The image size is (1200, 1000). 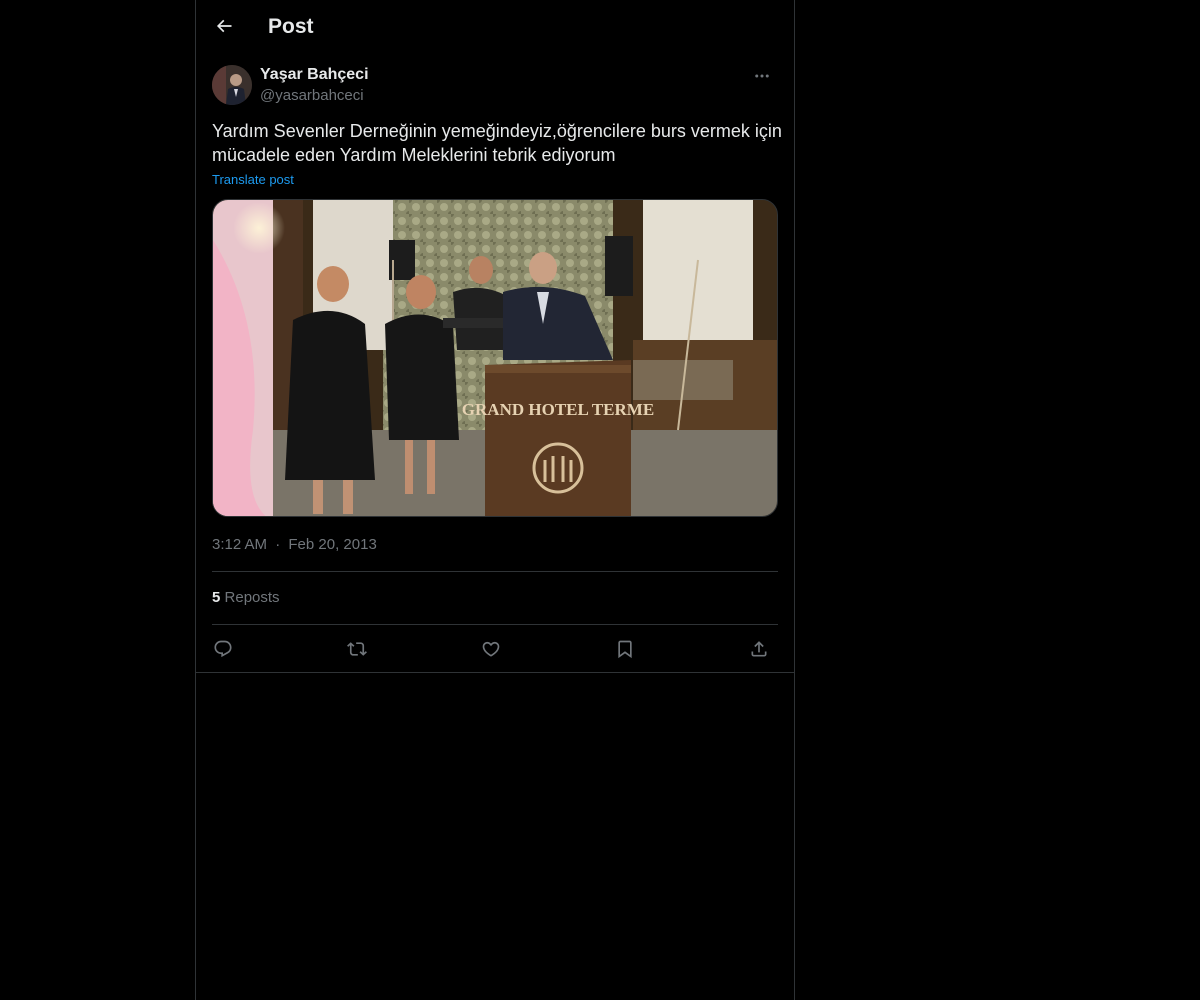 What do you see at coordinates (216, 597) in the screenshot?
I see `reposts-count: 5` at bounding box center [216, 597].